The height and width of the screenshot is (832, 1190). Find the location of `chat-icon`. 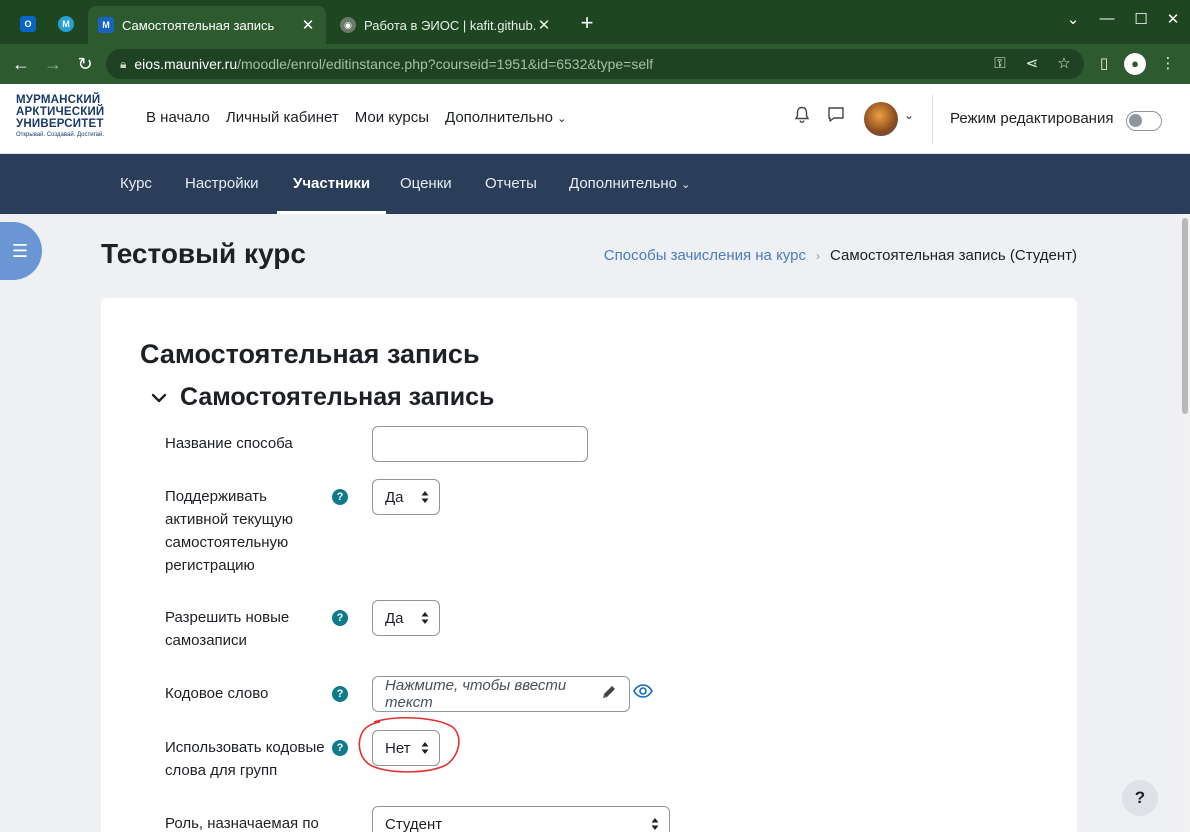

chat-icon is located at coordinates (836, 118).